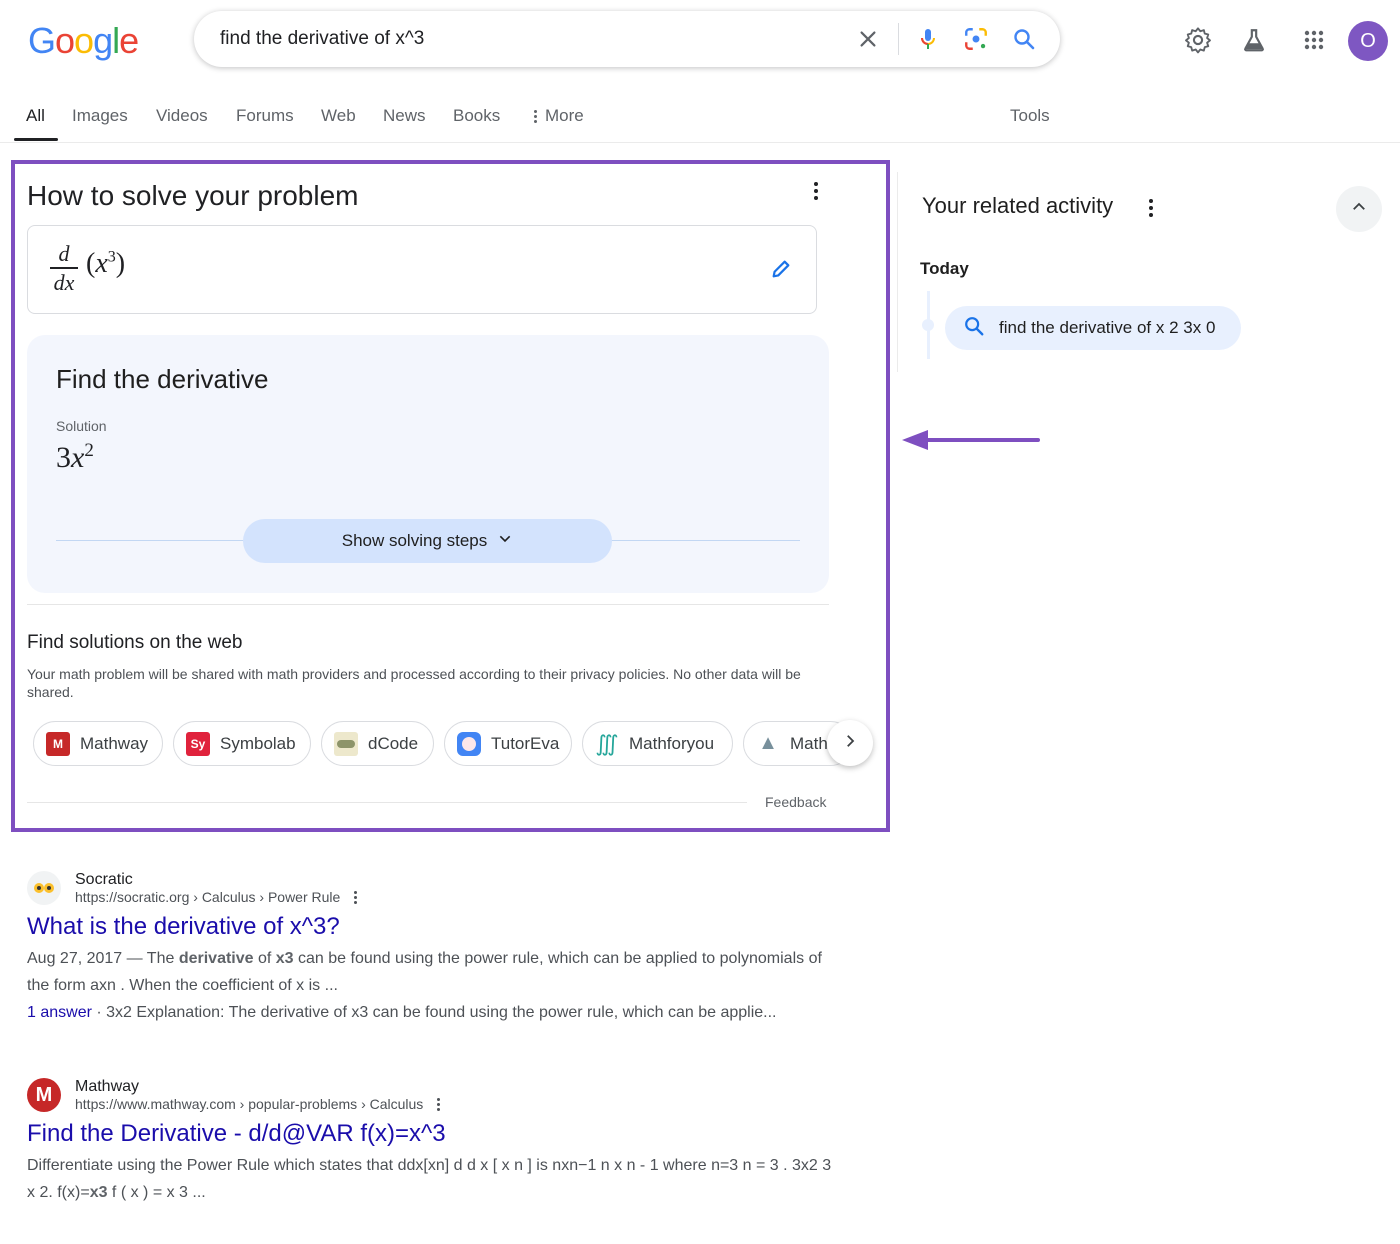  Describe the element at coordinates (338, 116) in the screenshot. I see `tab-web: Web` at that location.